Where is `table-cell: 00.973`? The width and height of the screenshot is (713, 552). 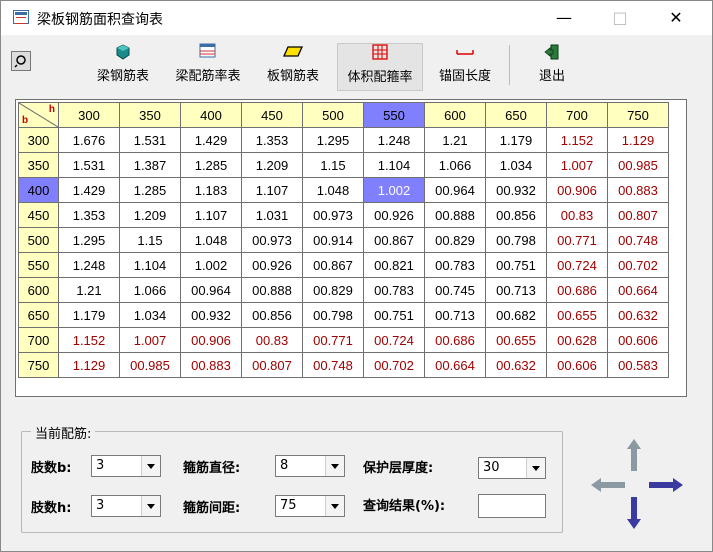
table-cell: 00.973 is located at coordinates (333, 215).